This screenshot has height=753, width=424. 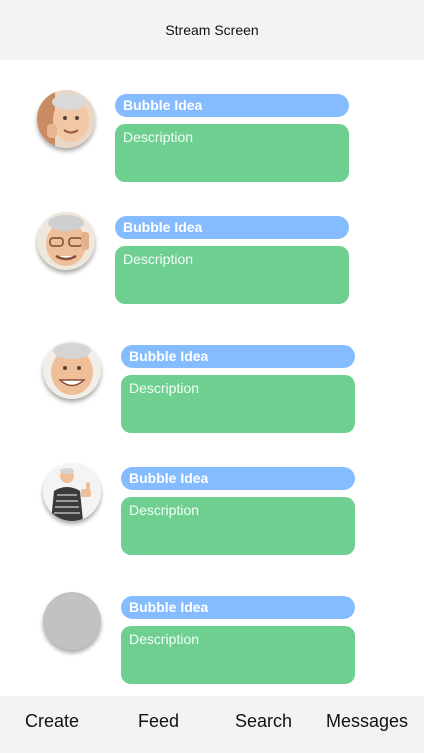 I want to click on nav-search: Search, so click(x=263, y=721).